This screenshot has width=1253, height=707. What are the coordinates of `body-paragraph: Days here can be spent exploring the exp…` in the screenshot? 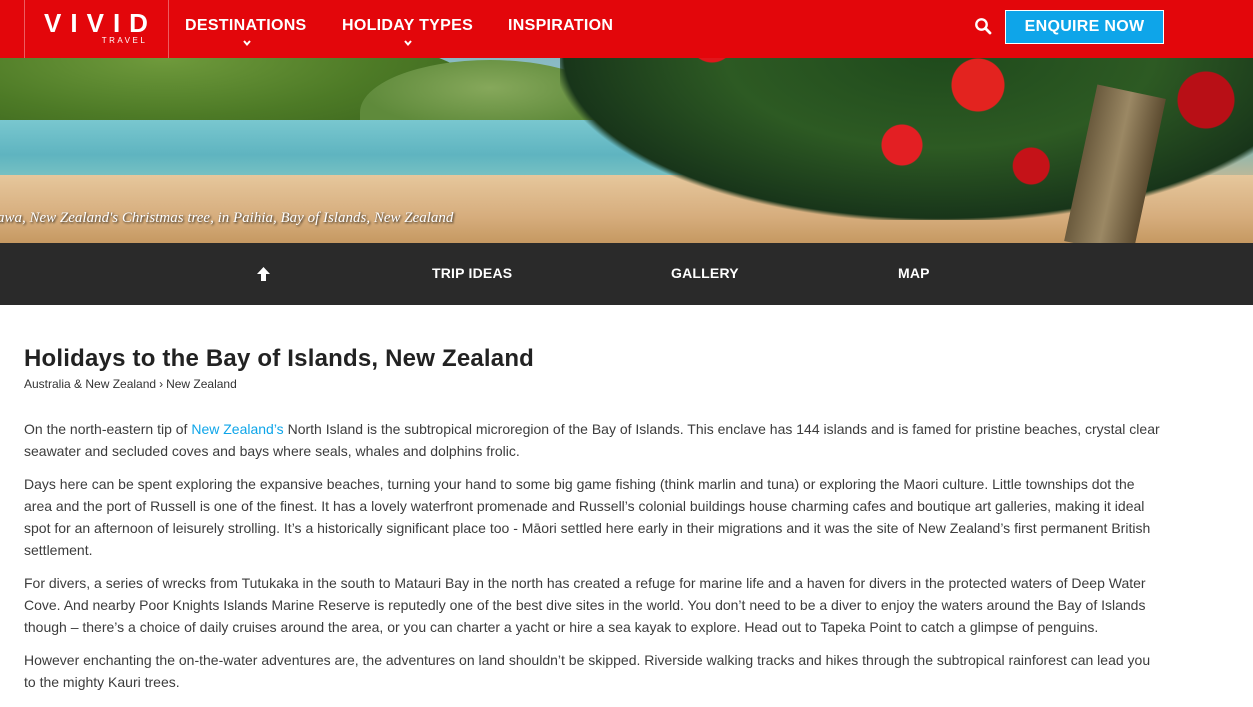 It's located at (587, 517).